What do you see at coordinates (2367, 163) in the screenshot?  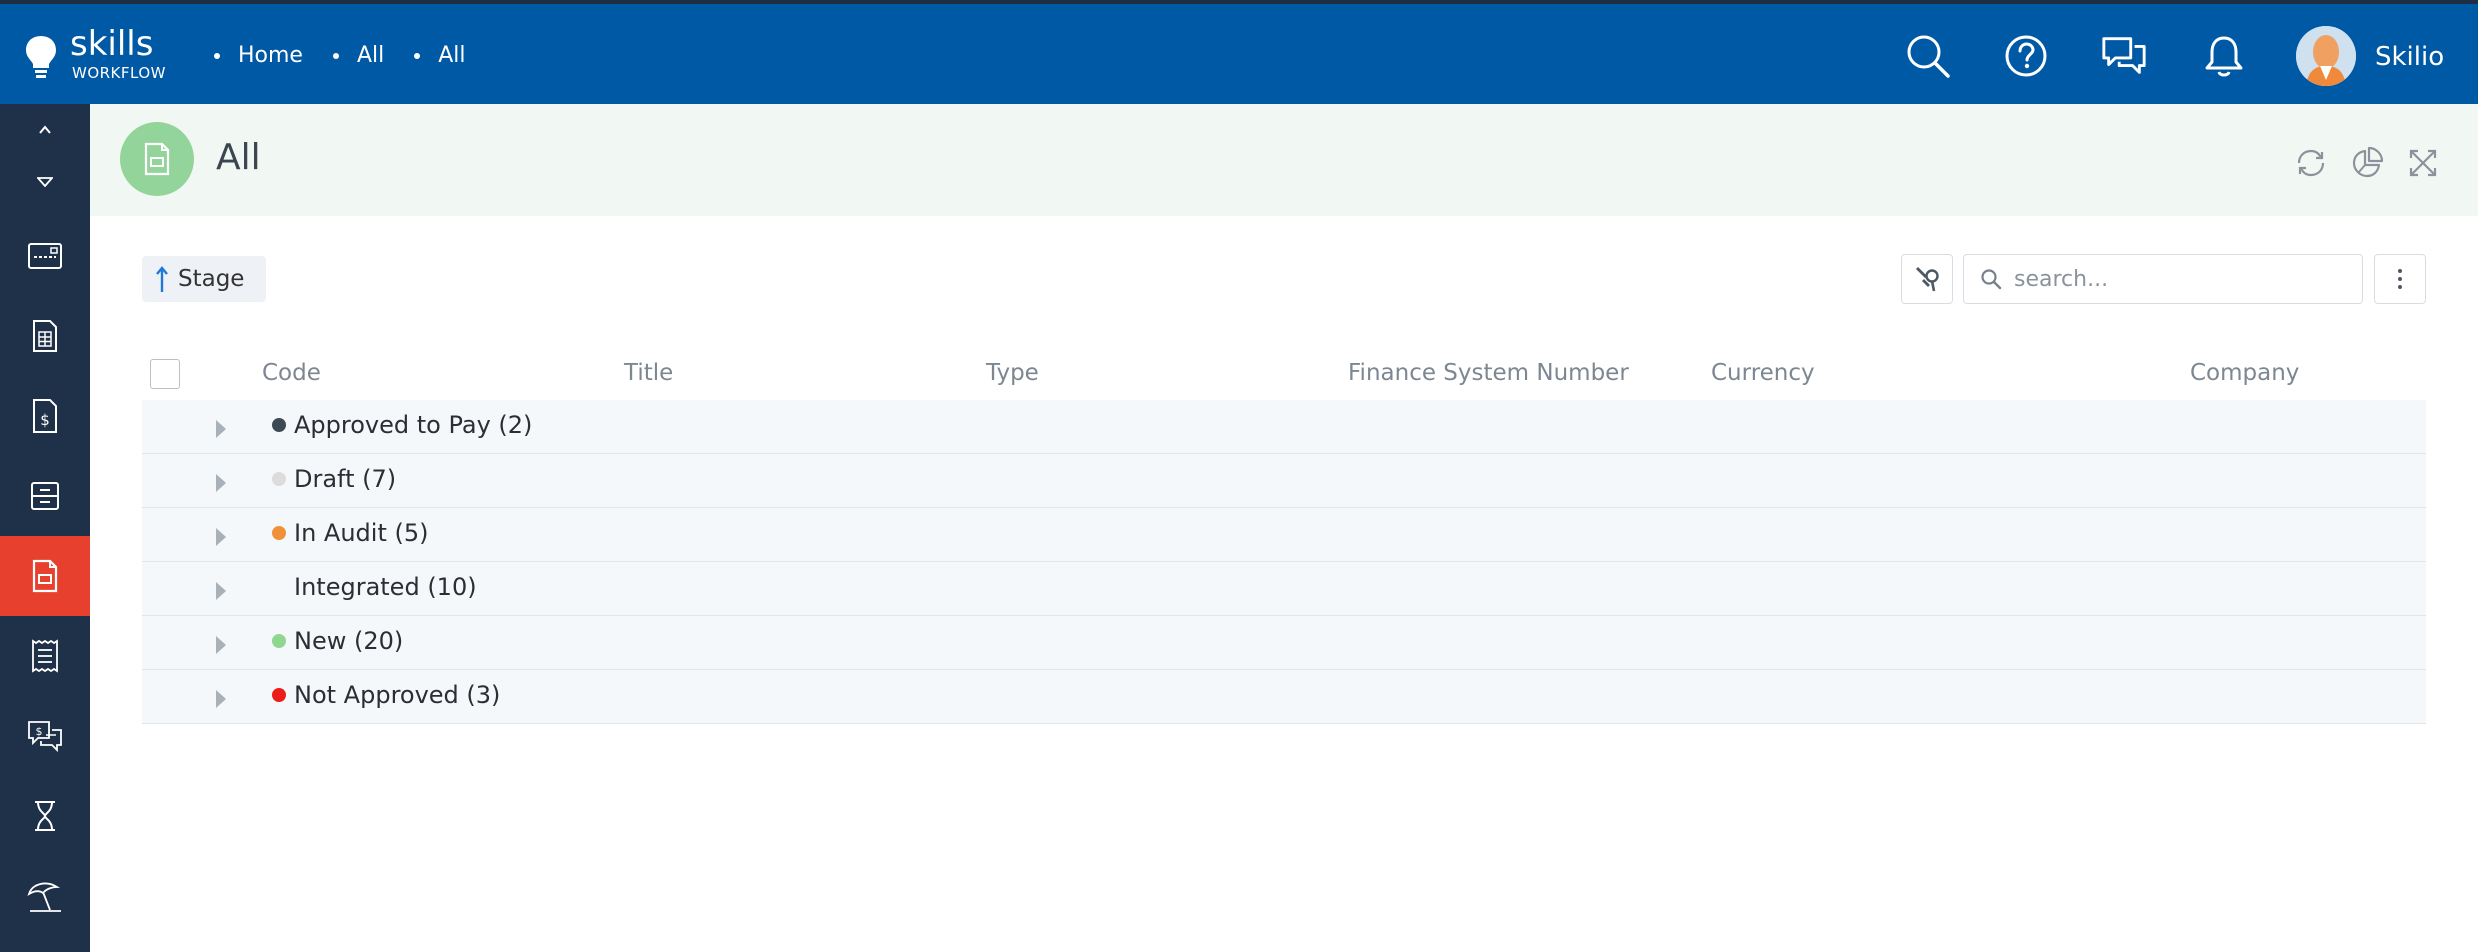 I see `pie-chart-icon` at bounding box center [2367, 163].